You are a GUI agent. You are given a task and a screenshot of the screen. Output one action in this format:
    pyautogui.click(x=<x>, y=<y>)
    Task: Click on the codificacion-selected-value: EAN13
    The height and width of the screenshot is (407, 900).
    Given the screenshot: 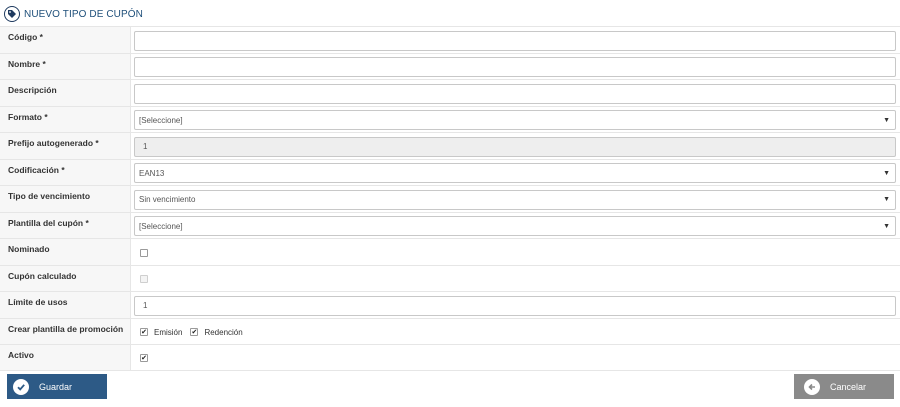 What is the action you would take?
    pyautogui.click(x=152, y=173)
    